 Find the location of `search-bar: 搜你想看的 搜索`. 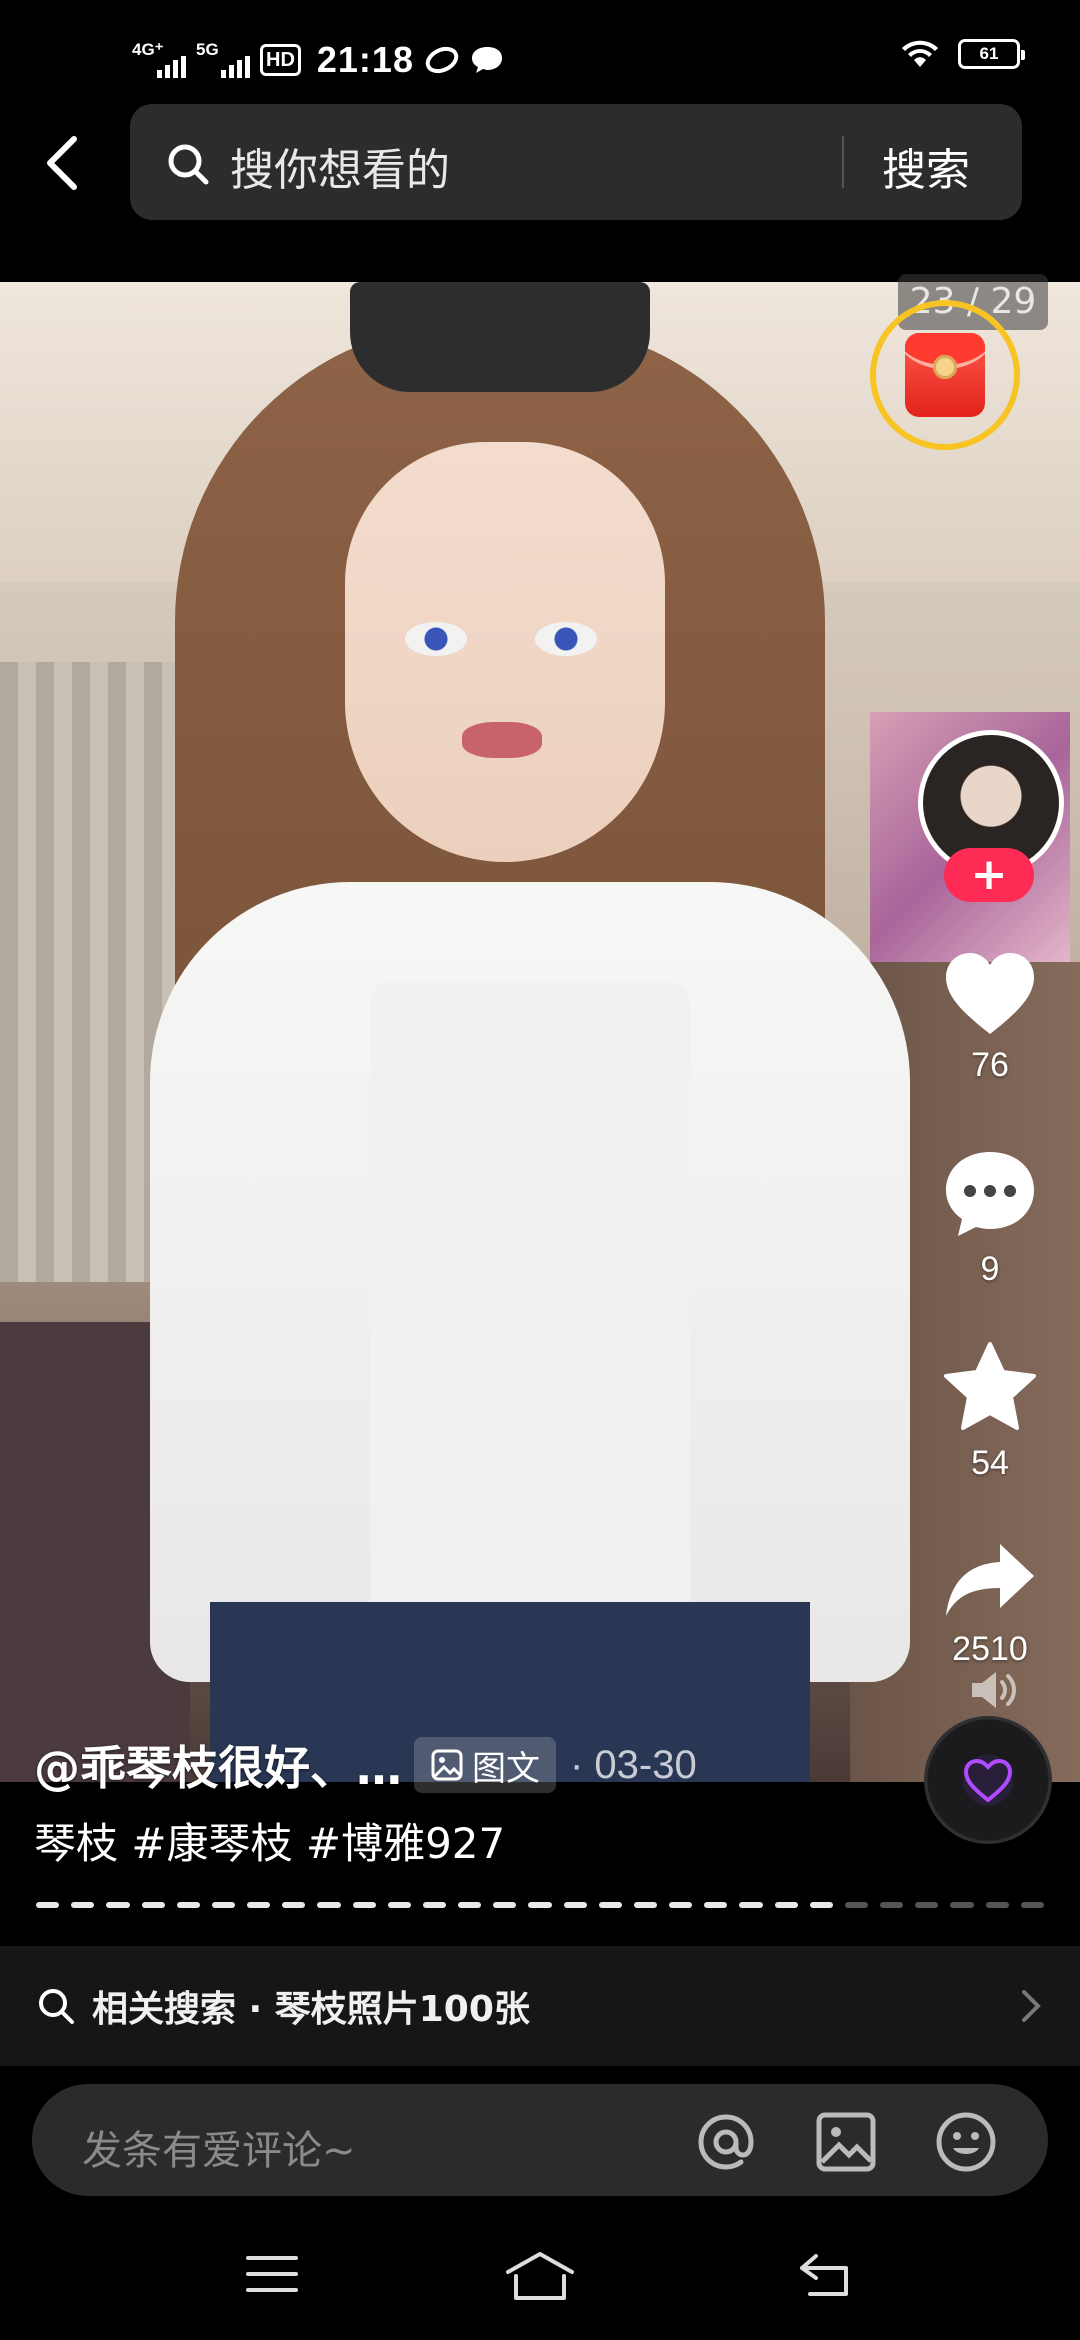

search-bar: 搜你想看的 搜索 is located at coordinates (576, 162).